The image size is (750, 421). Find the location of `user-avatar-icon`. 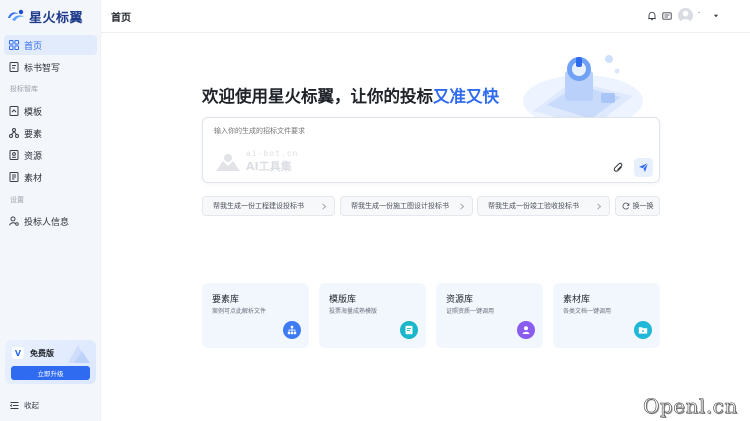

user-avatar-icon is located at coordinates (685, 16).